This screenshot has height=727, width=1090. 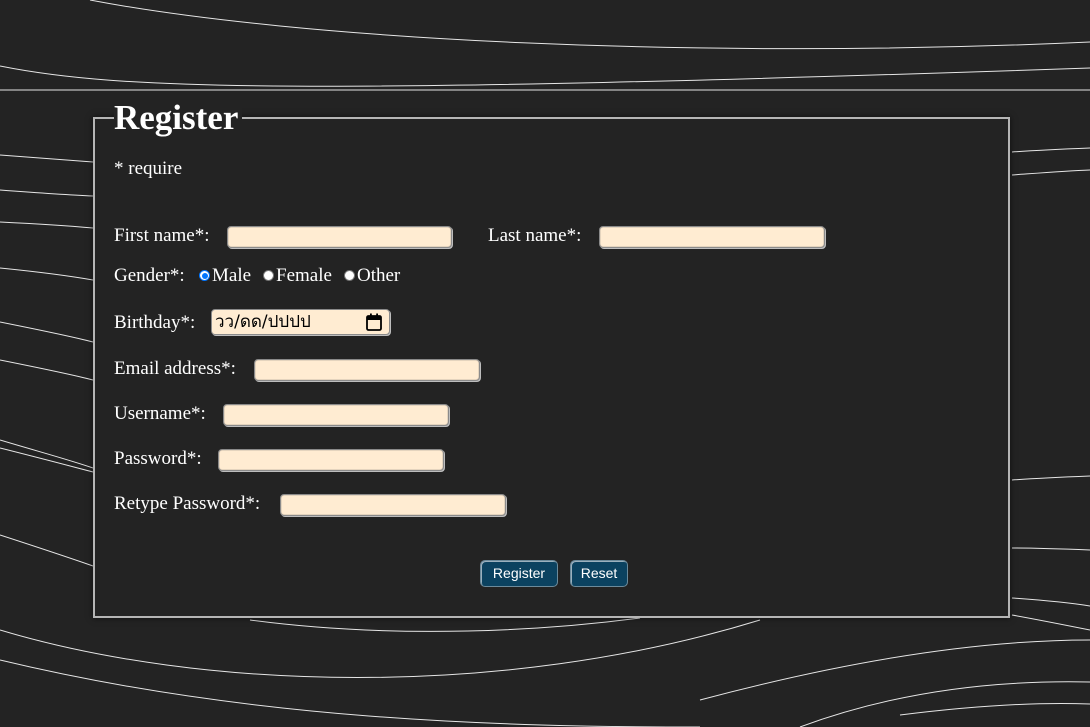 I want to click on last-name-label: Last name*:, so click(x=535, y=235).